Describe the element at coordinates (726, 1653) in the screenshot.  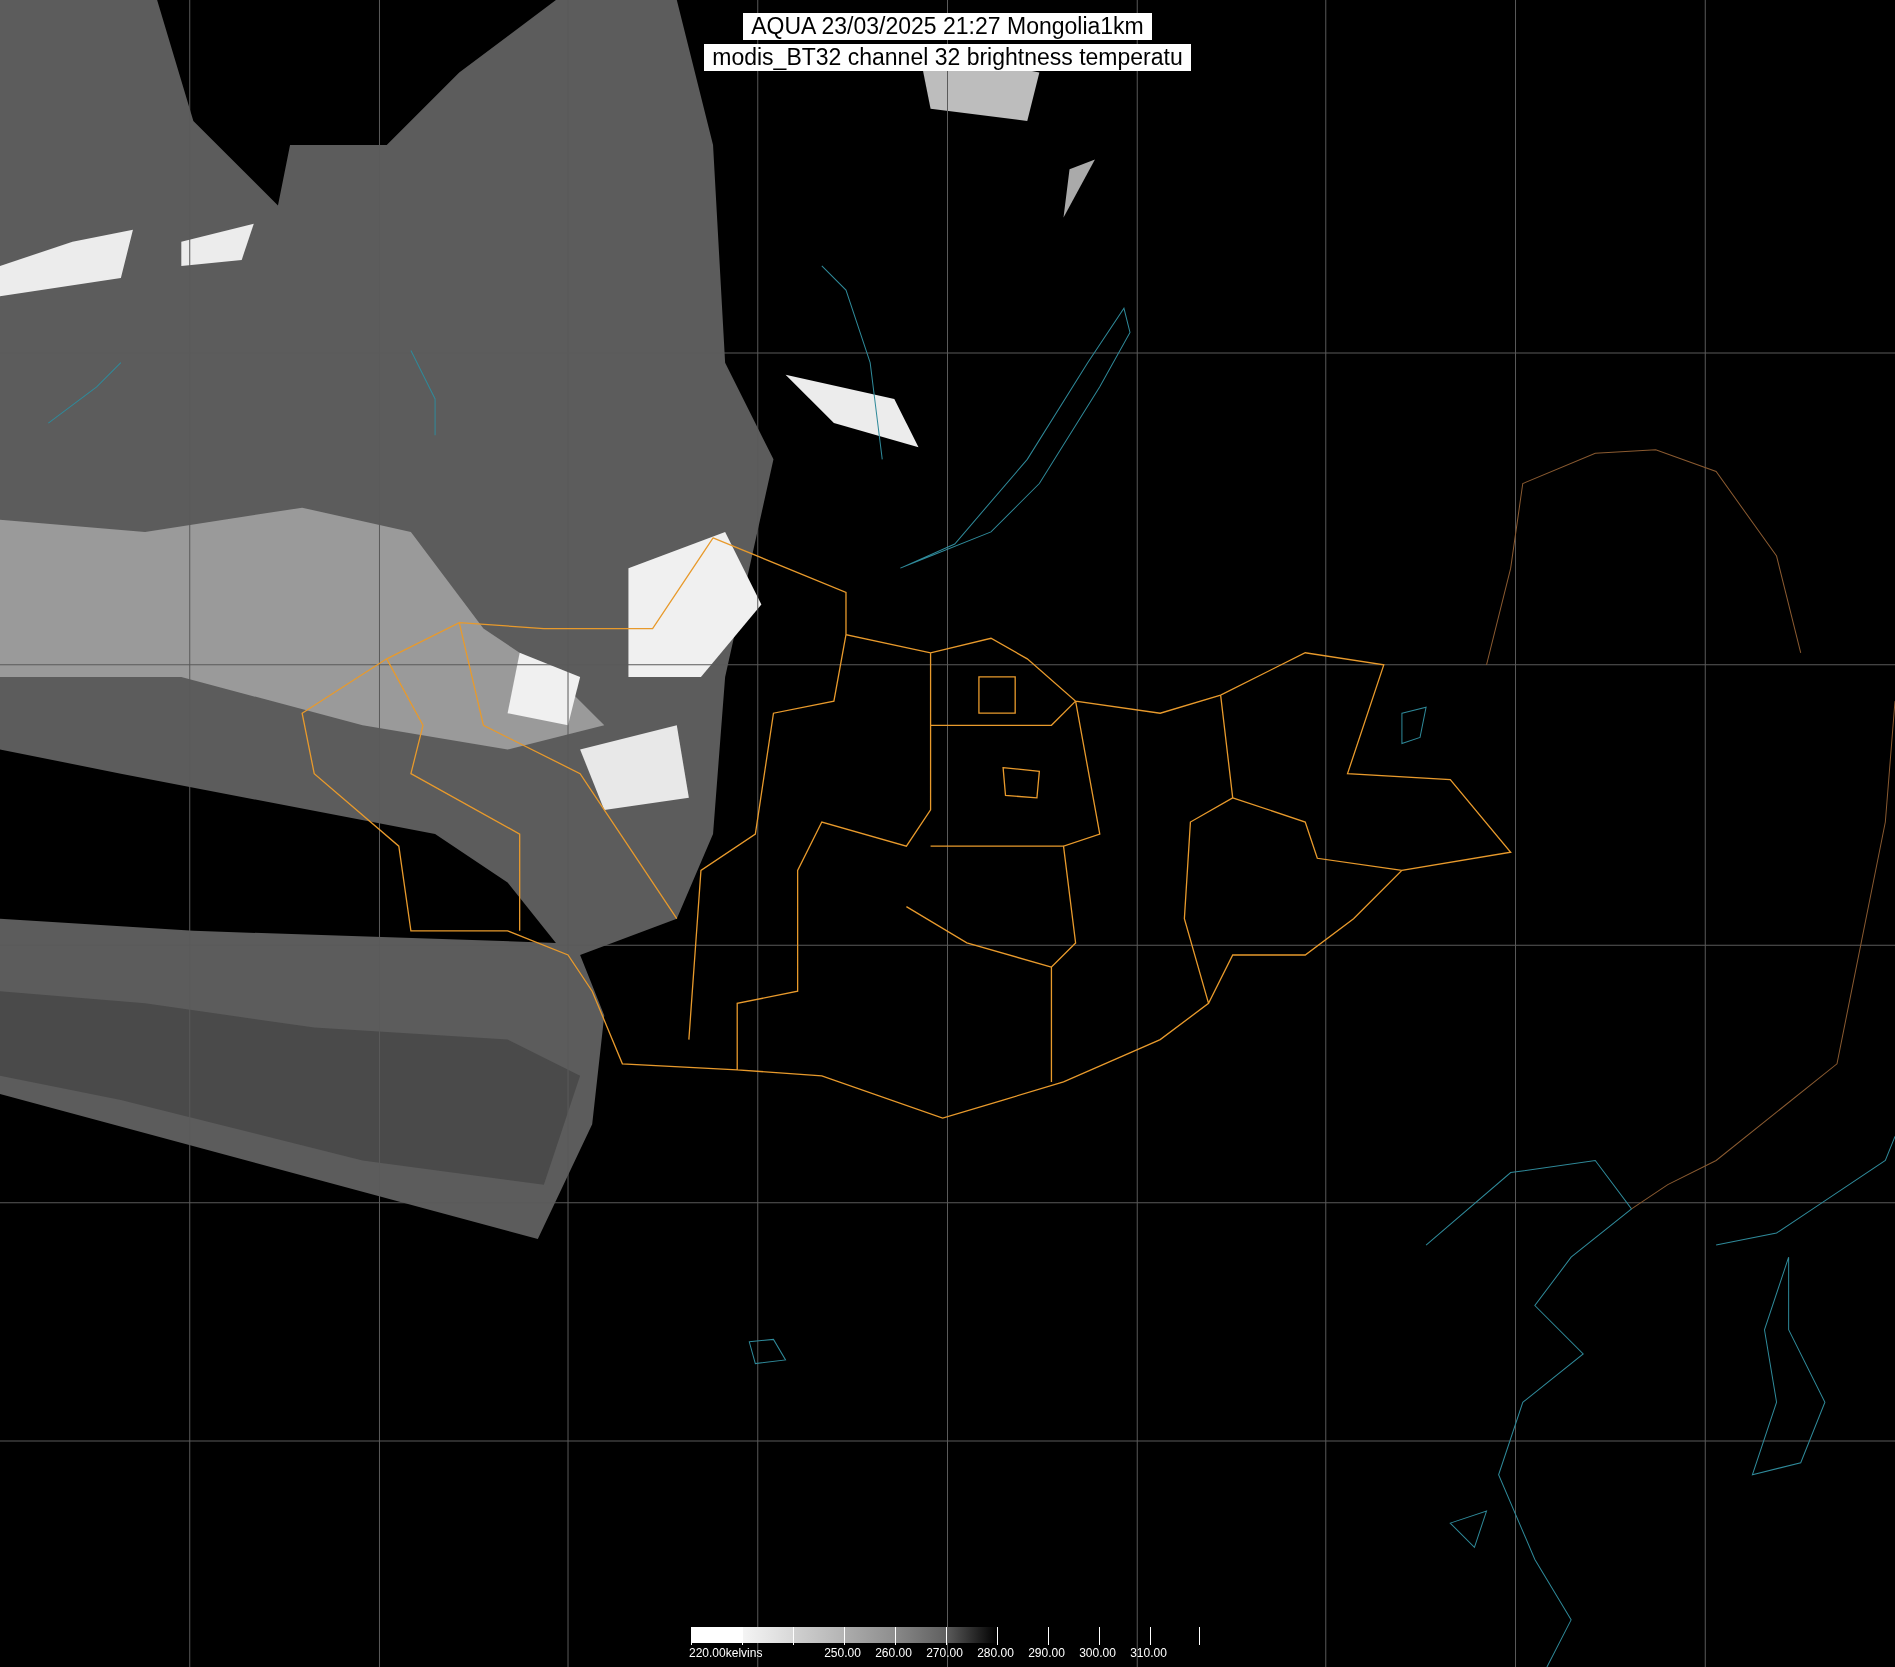
I see `colorbar-label: 220.00kelvins` at that location.